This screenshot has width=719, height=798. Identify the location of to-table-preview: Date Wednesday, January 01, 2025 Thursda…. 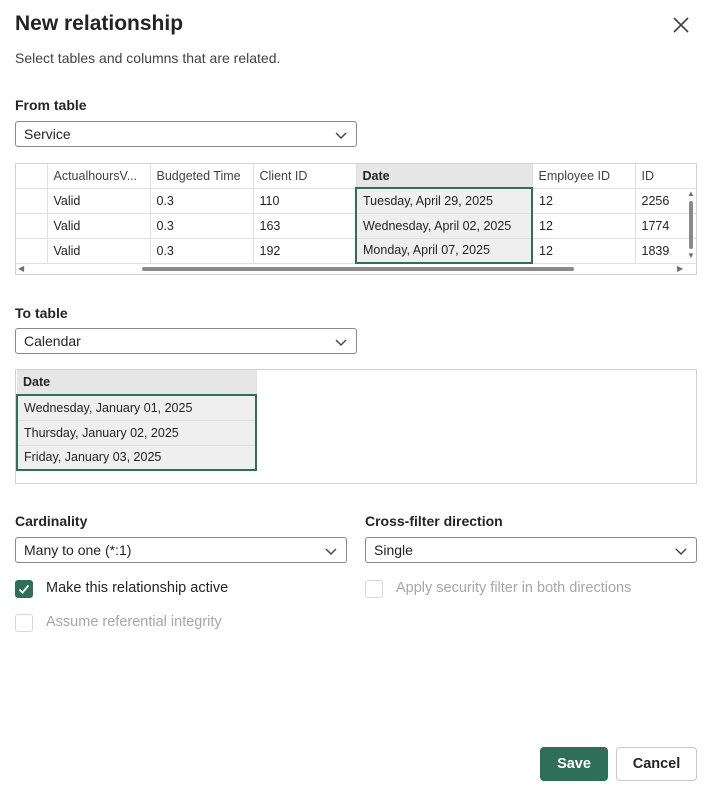
(356, 426).